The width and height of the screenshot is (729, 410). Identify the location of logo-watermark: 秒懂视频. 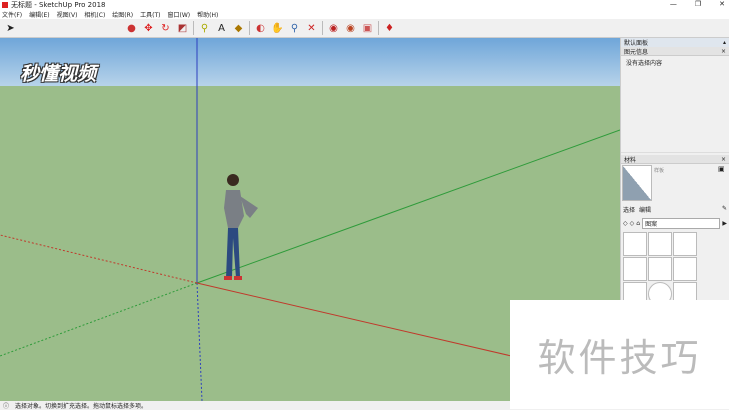
(58, 74).